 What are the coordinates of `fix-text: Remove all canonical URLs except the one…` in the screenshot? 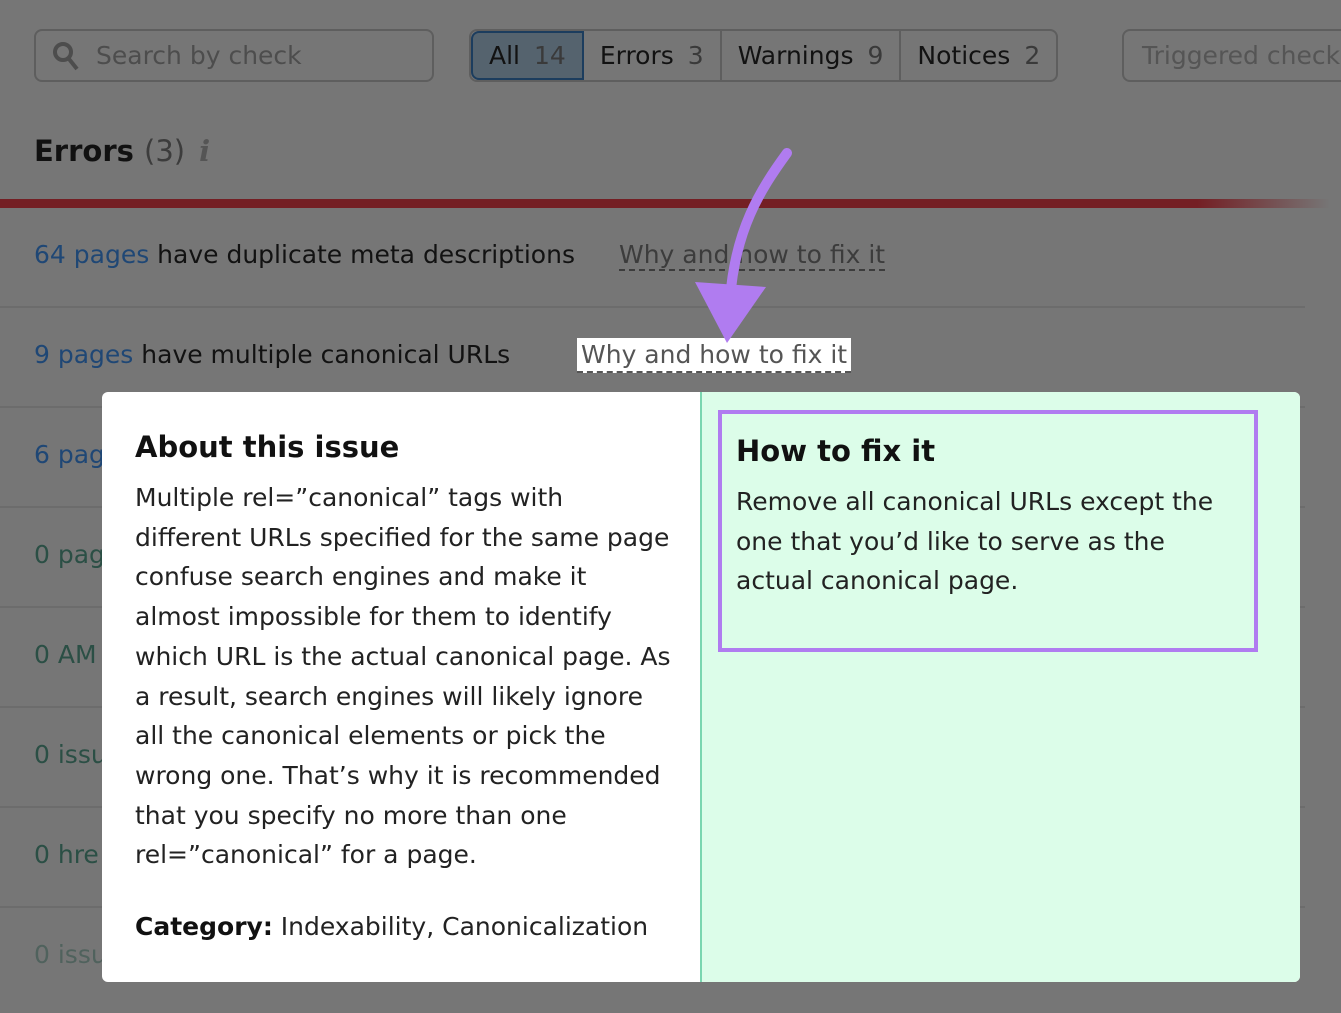 It's located at (975, 541).